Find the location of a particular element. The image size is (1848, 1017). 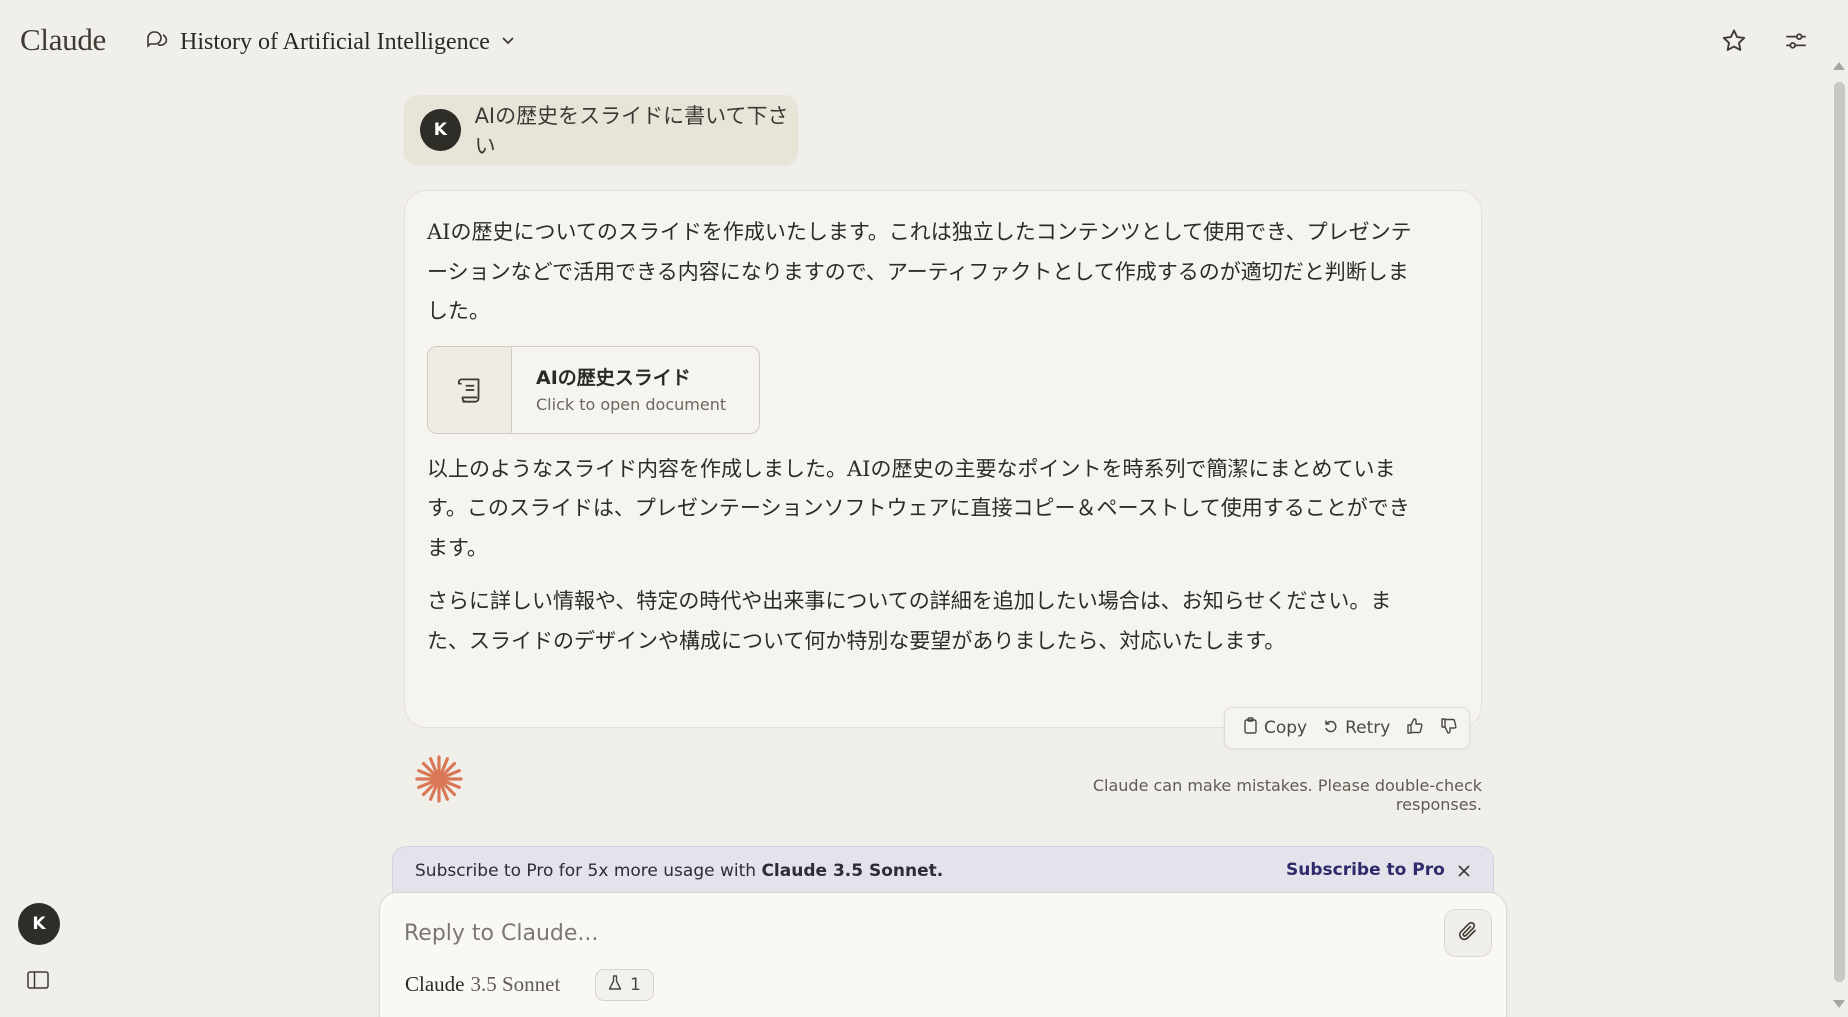

copy-label: Copy is located at coordinates (1286, 728).